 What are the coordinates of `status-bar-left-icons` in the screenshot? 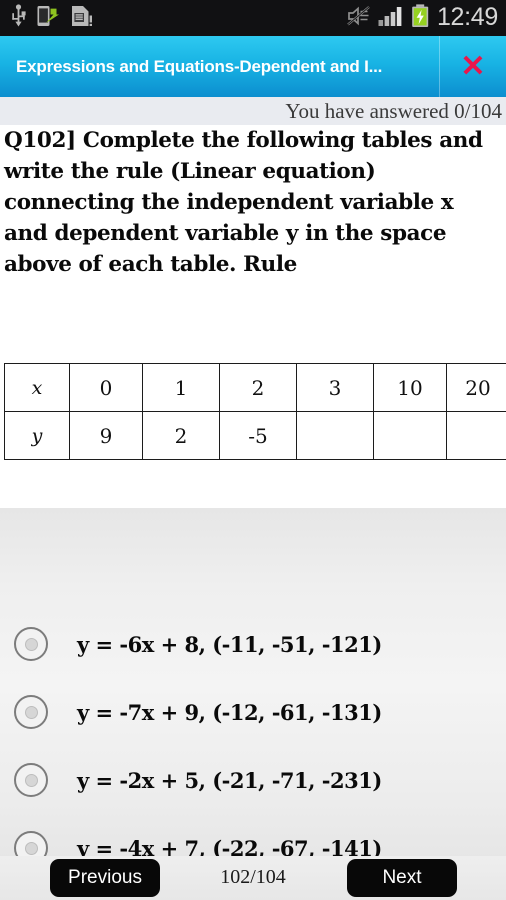 It's located at (51, 18).